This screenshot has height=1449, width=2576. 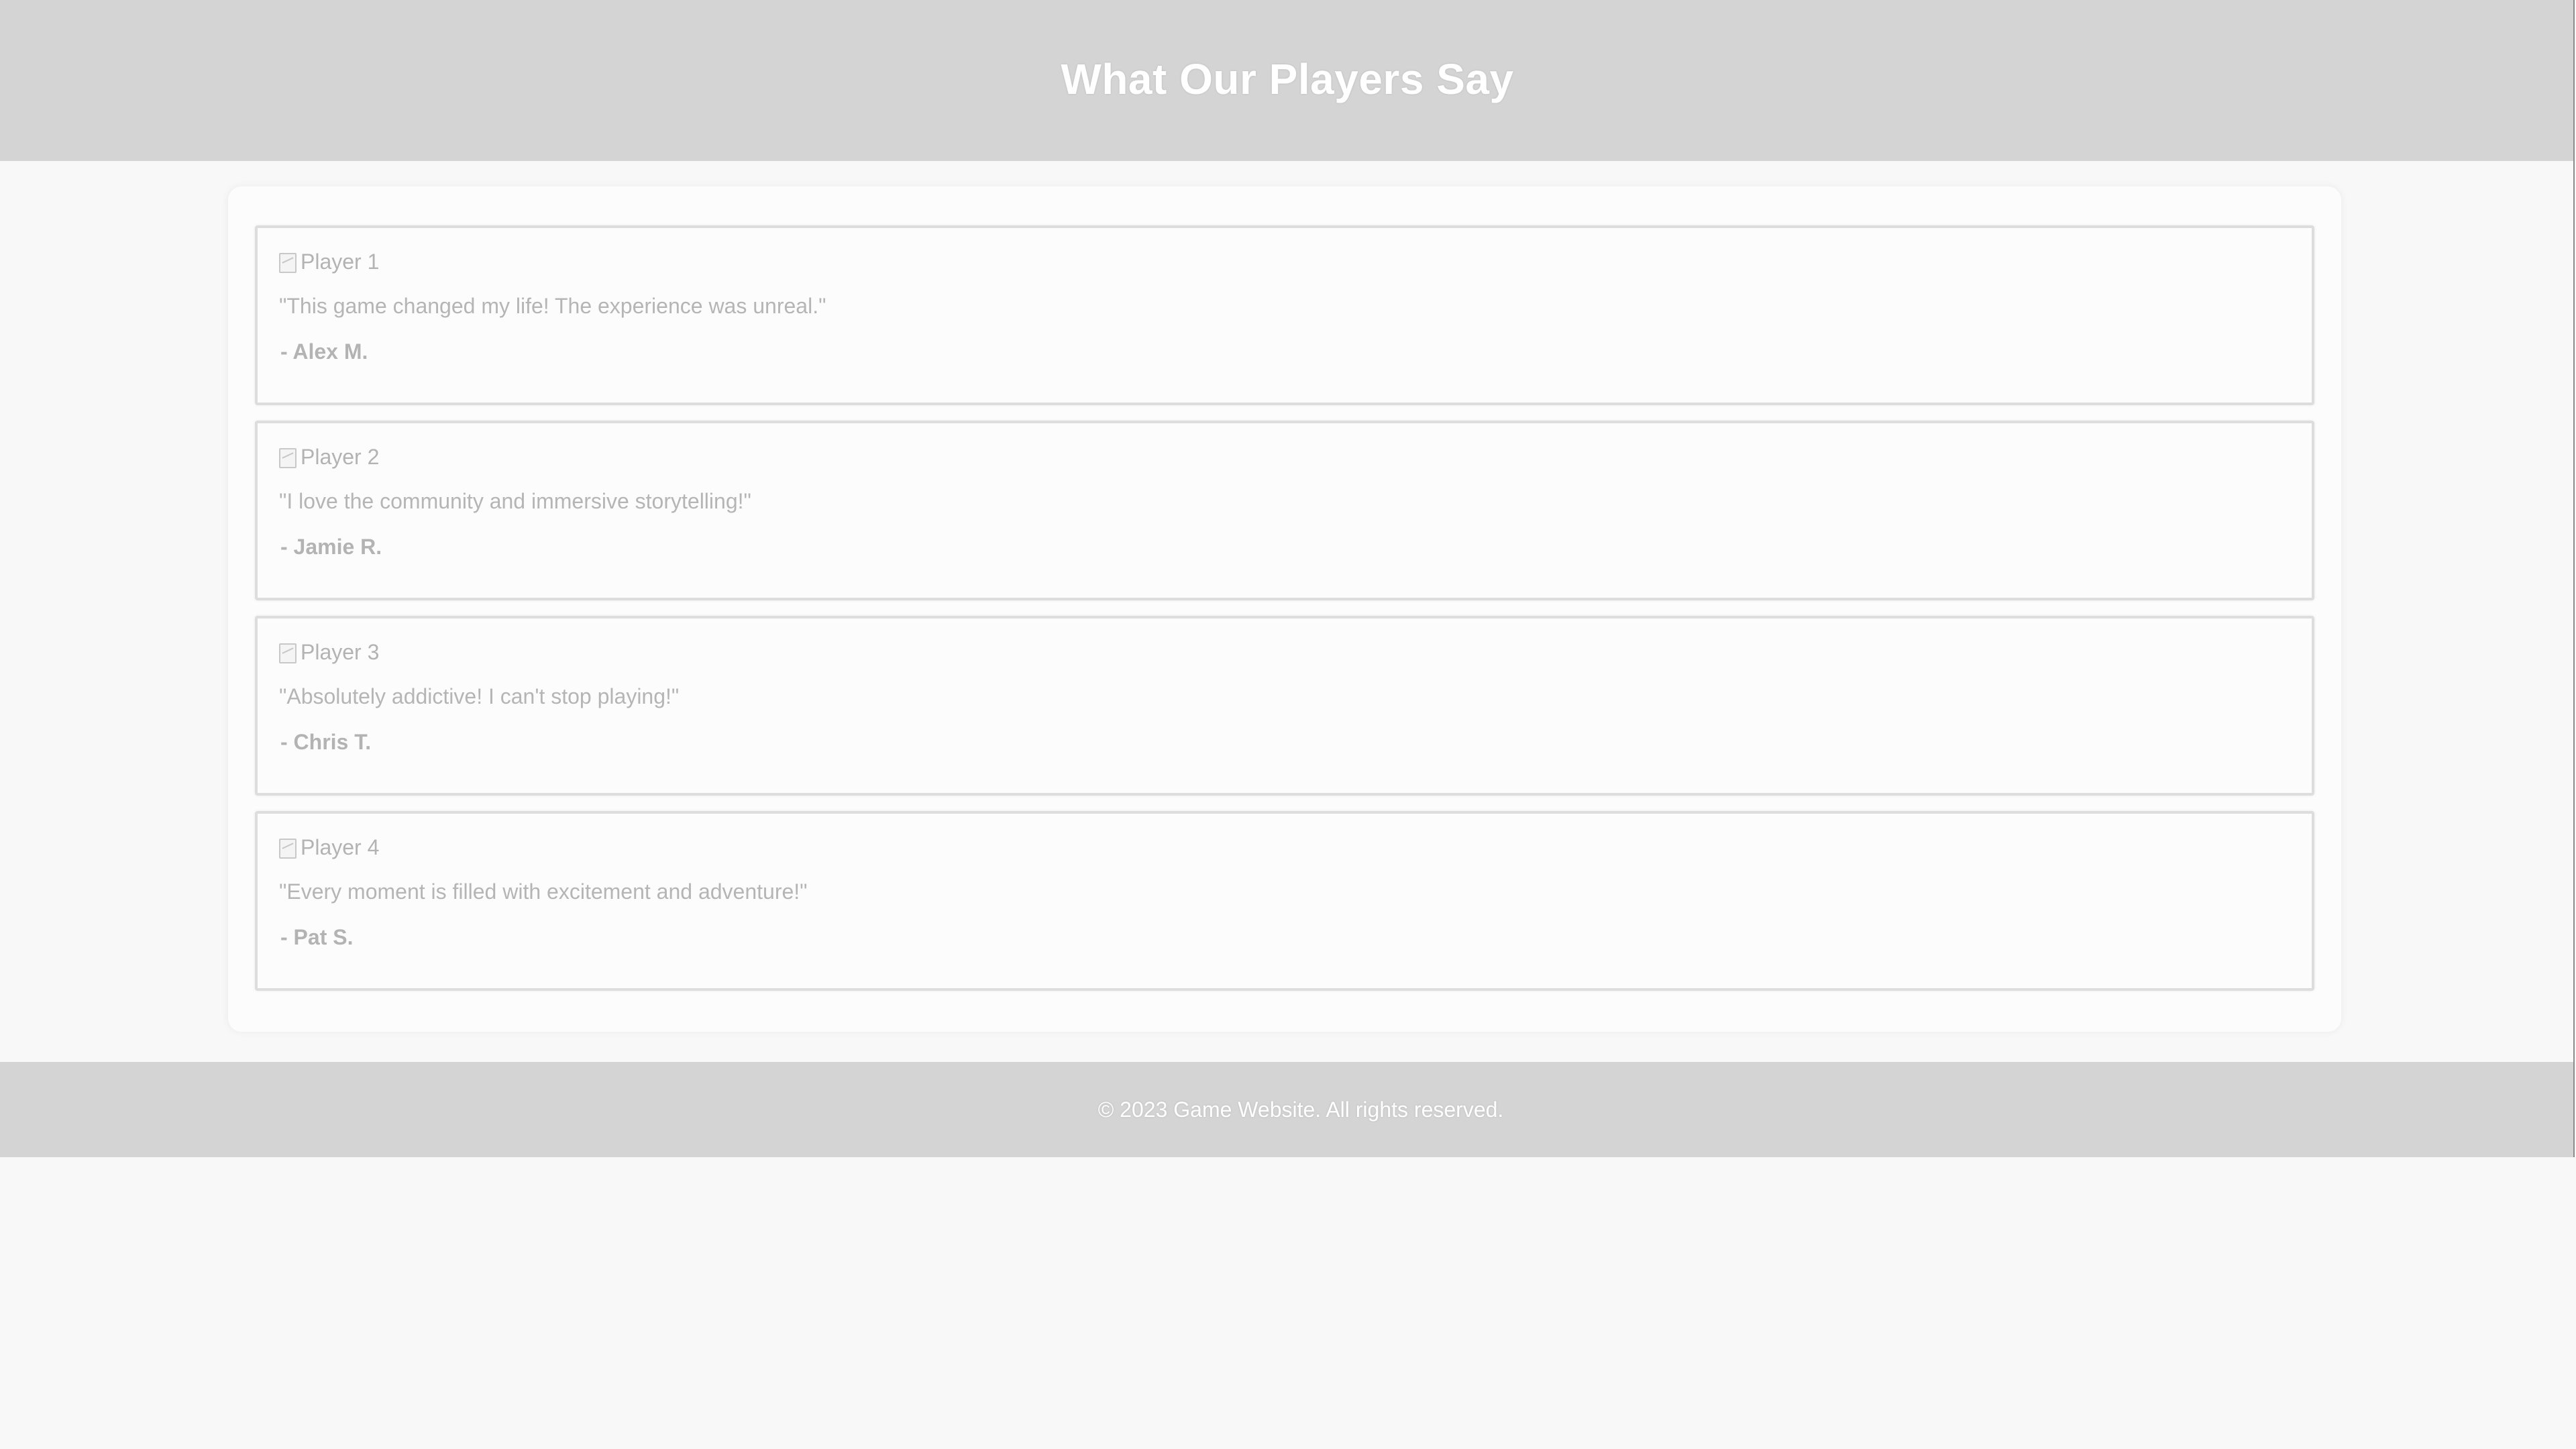 What do you see at coordinates (326, 742) in the screenshot?
I see `testimonial-author: - Chris T.` at bounding box center [326, 742].